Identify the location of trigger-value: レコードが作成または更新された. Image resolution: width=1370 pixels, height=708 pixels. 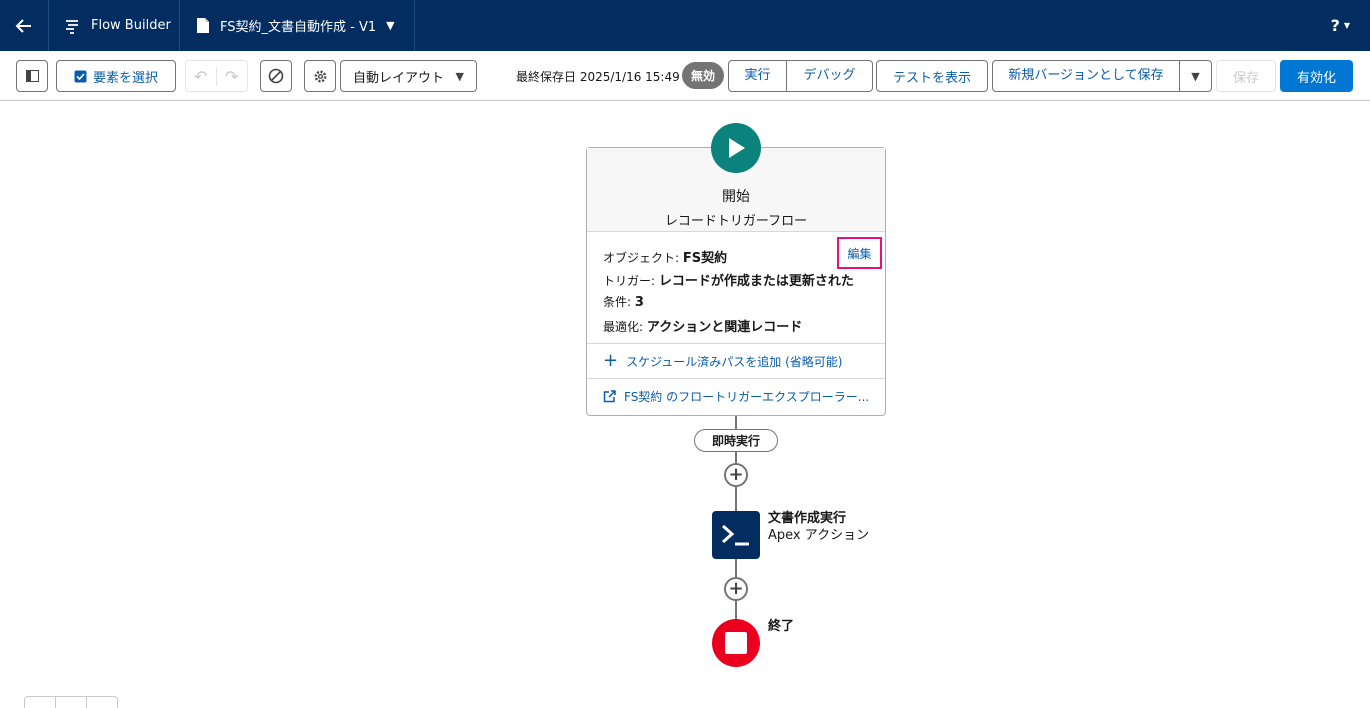
(756, 281).